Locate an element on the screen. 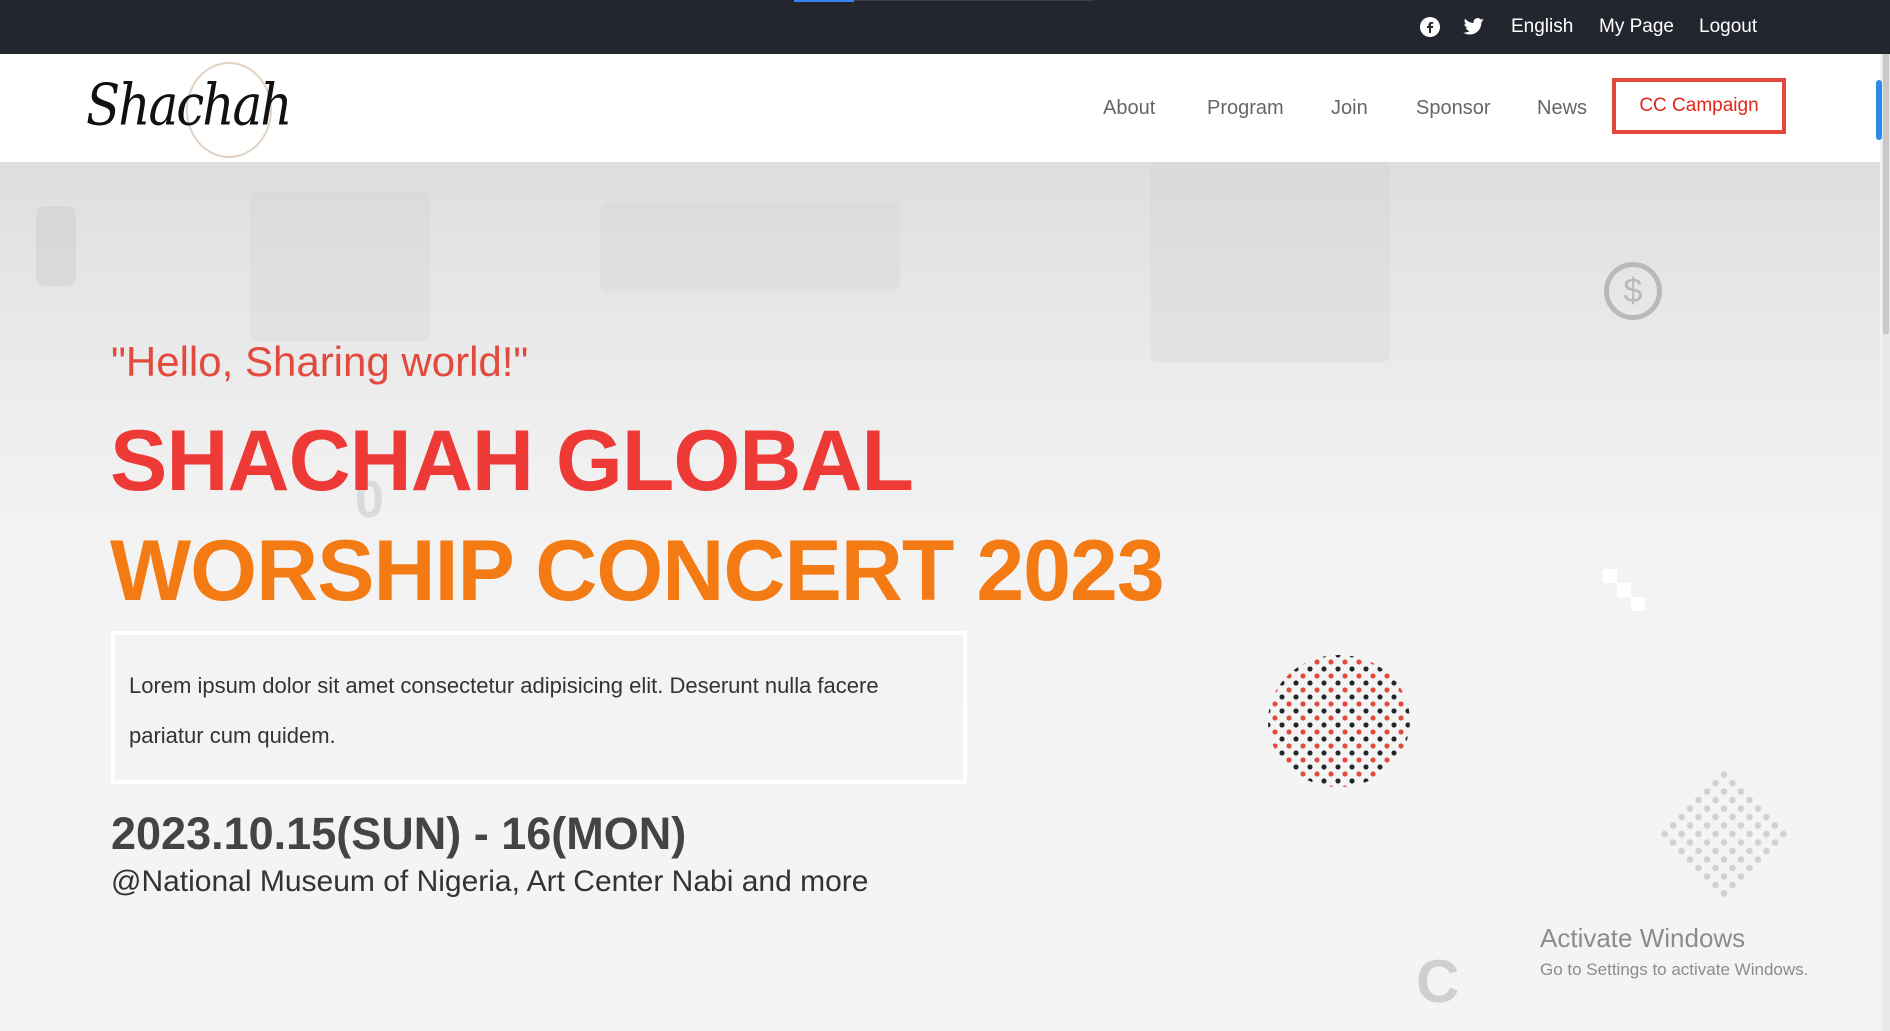 This screenshot has height=1031, width=1890. language-selector: English is located at coordinates (1542, 27).